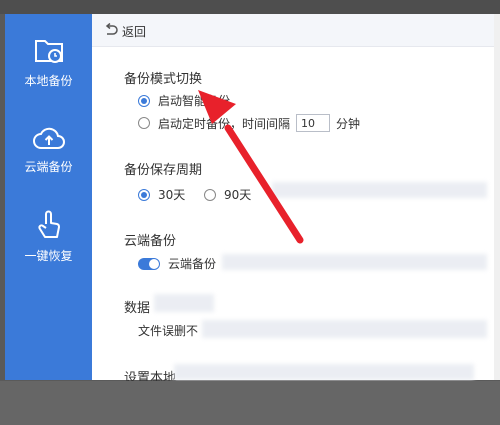 The width and height of the screenshot is (500, 425). What do you see at coordinates (111, 30) in the screenshot?
I see `back-arrow-icon` at bounding box center [111, 30].